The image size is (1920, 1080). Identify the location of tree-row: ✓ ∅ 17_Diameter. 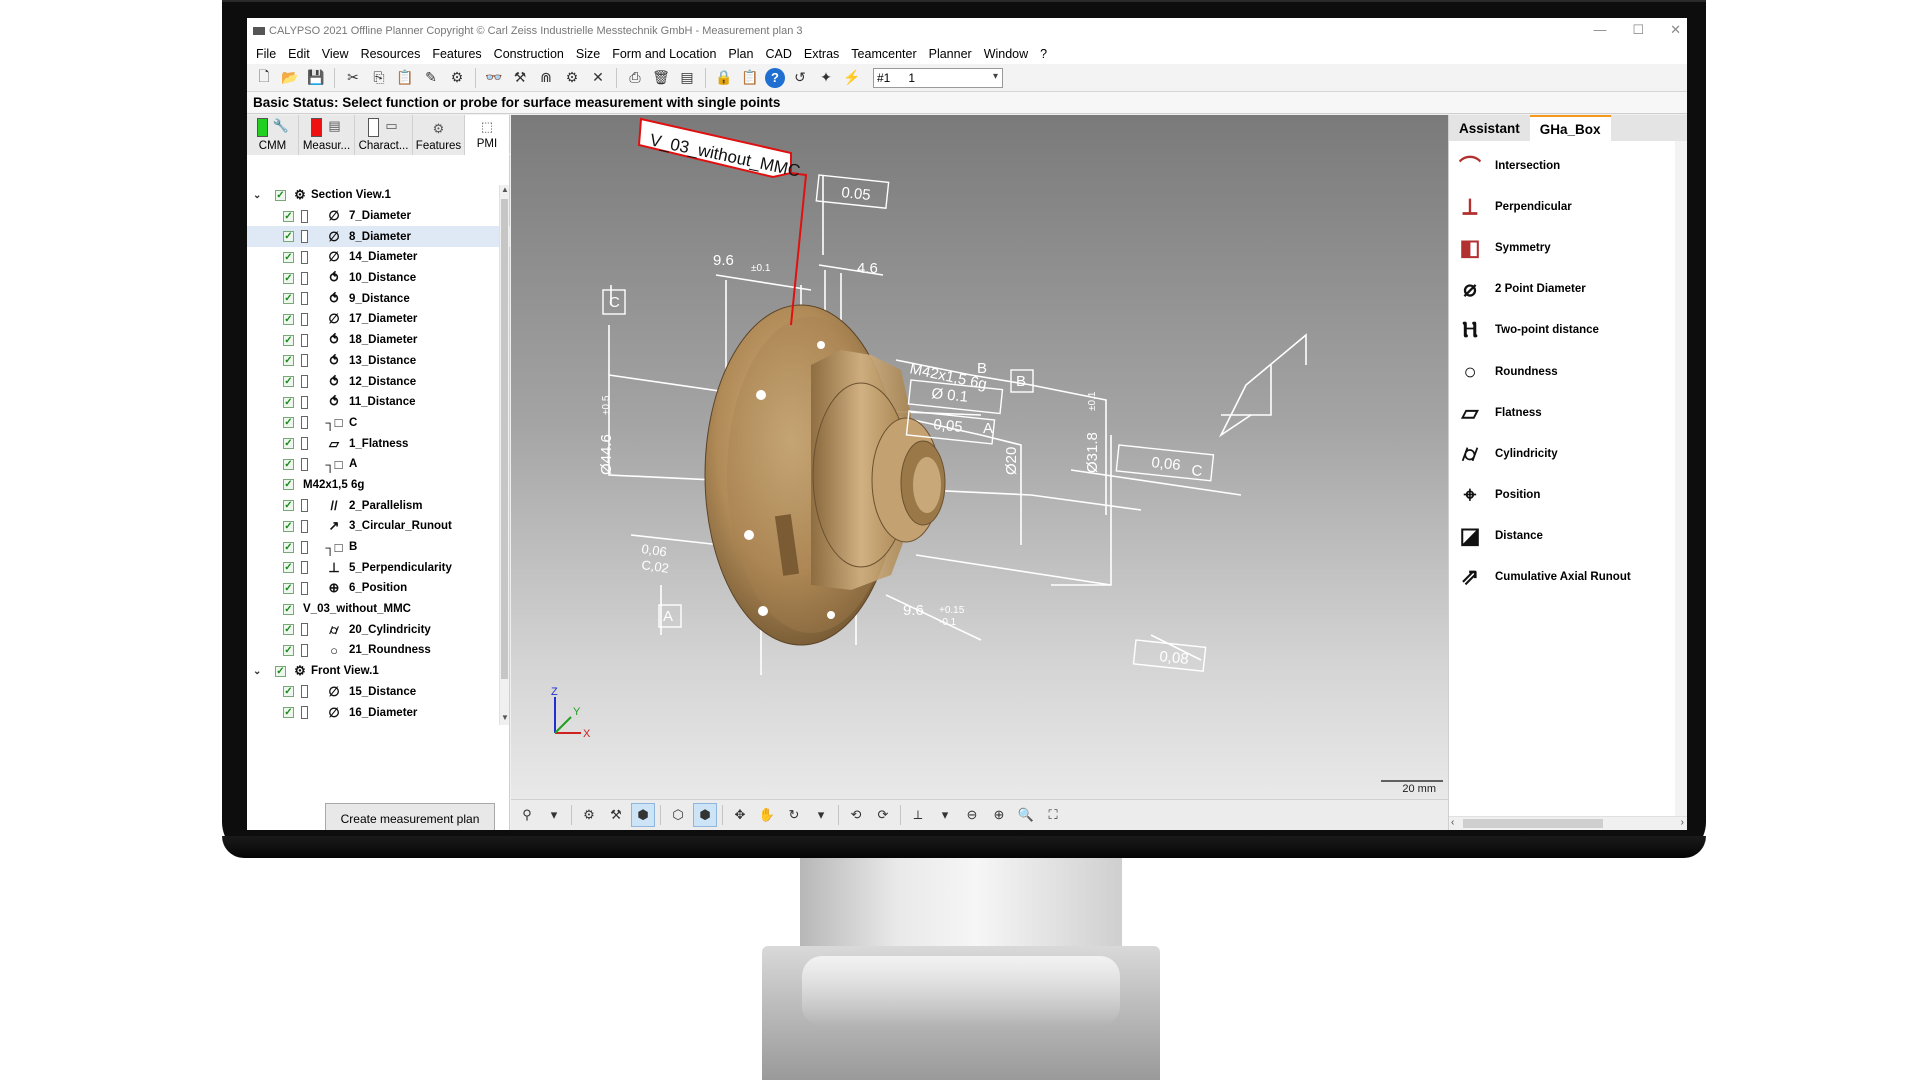
(378, 319).